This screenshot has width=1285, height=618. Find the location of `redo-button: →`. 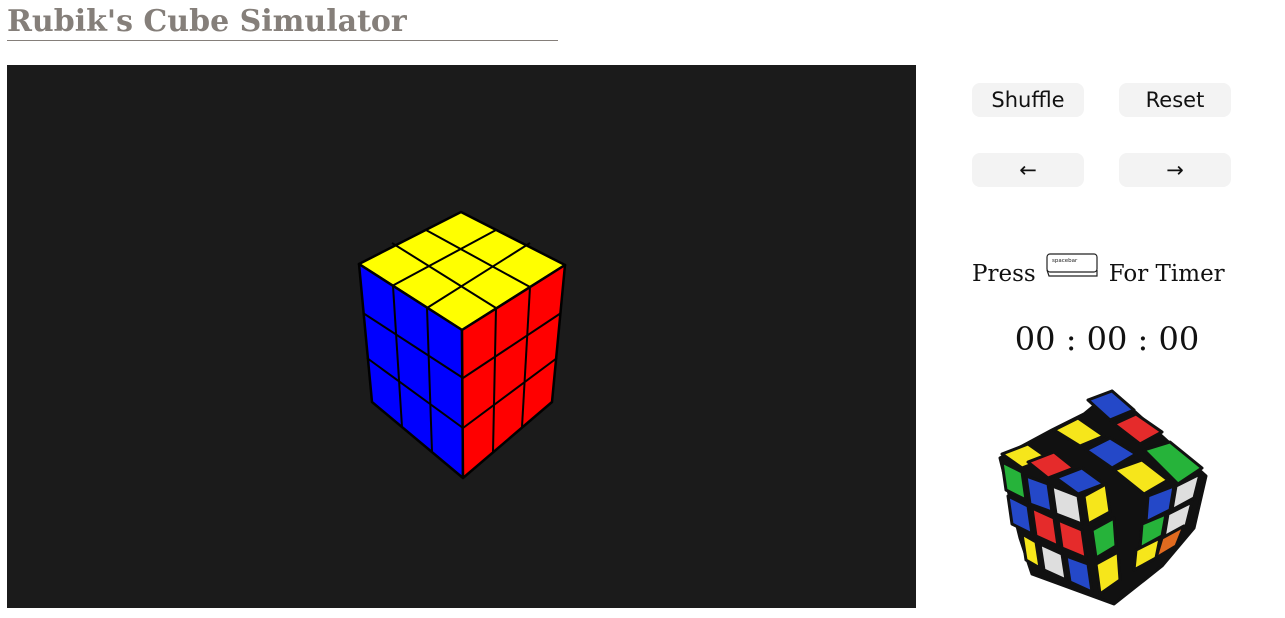

redo-button: → is located at coordinates (1175, 170).